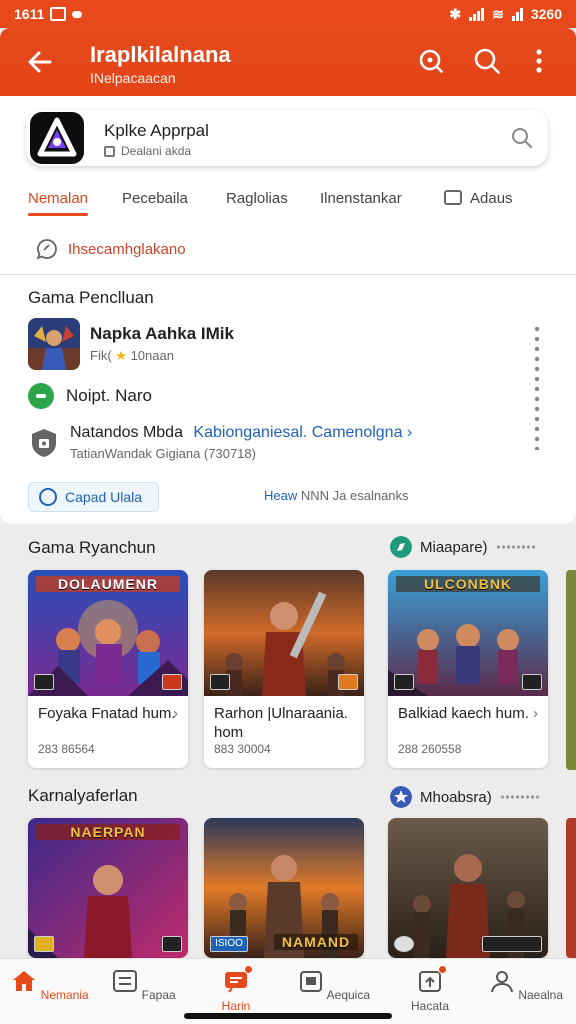  Describe the element at coordinates (463, 547) in the screenshot. I see `section-side: Miaapare)` at that location.